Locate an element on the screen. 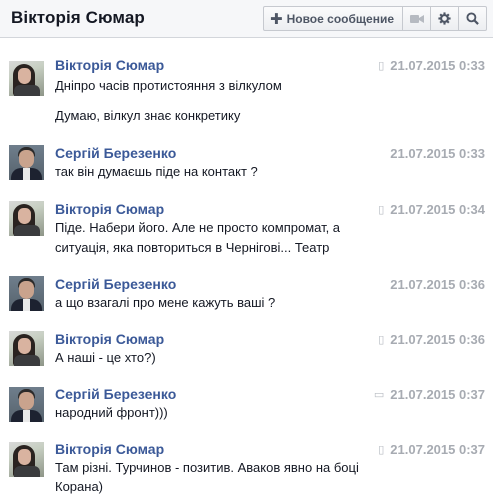  message-meta: 21.07.2015 0:33 is located at coordinates (437, 153).